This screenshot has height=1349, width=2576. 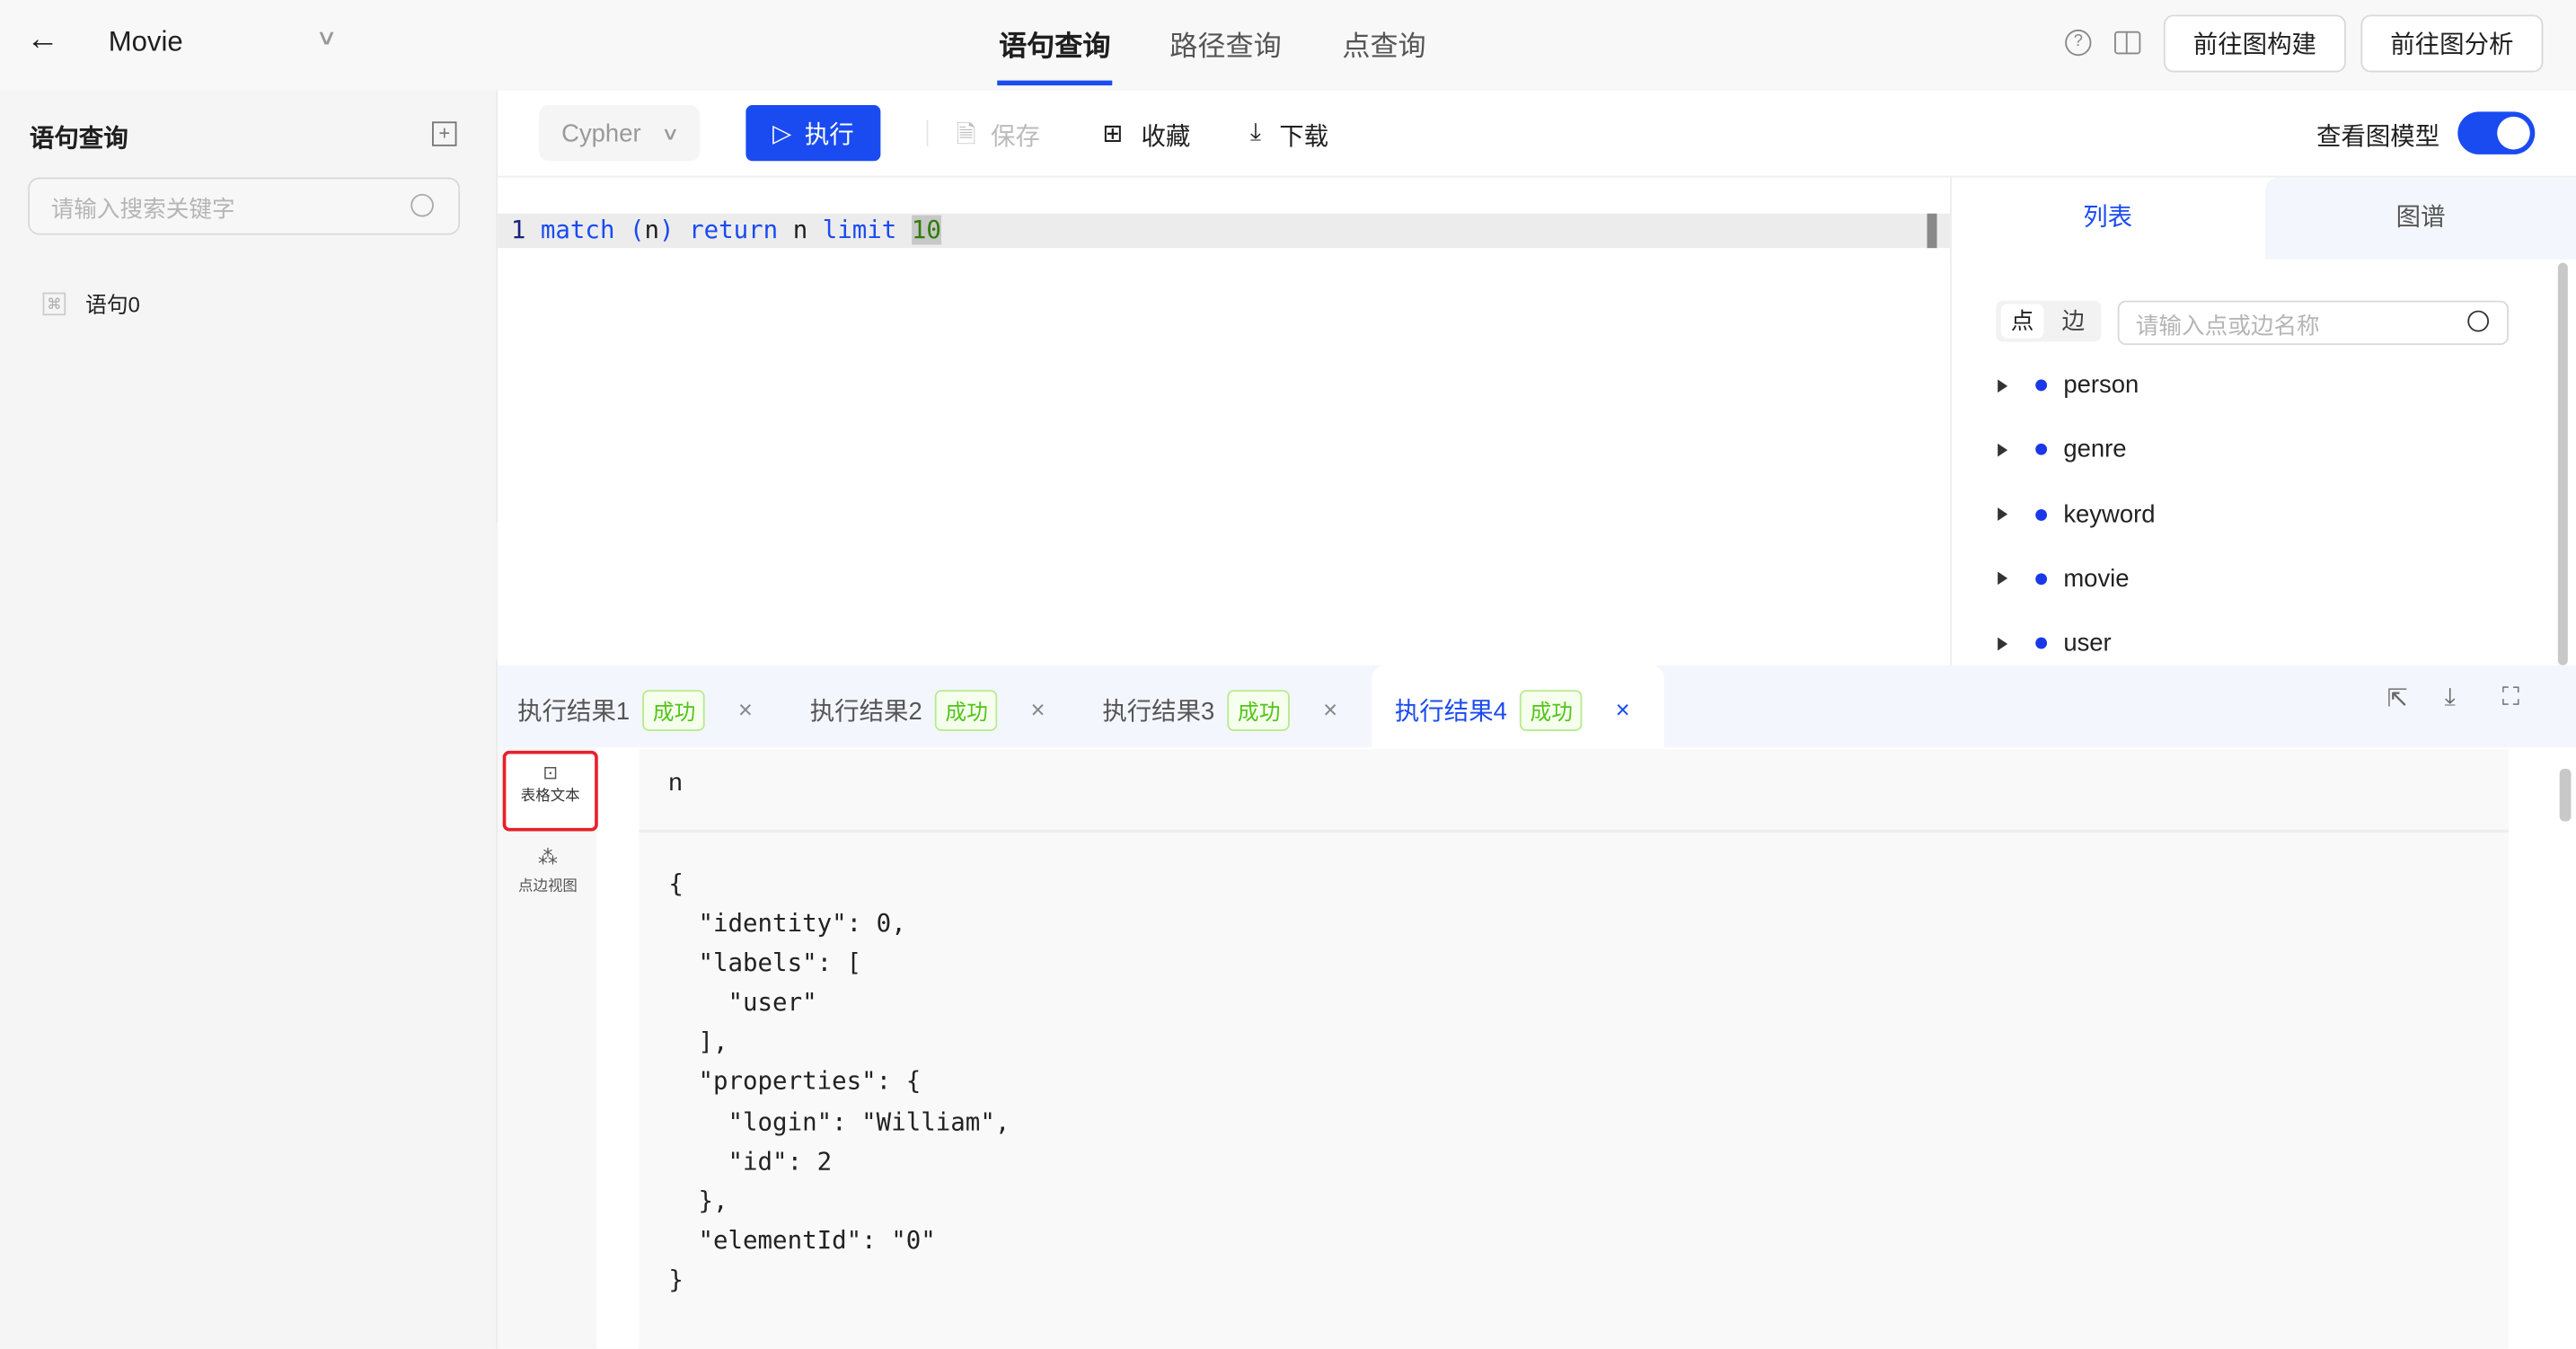 I want to click on graph-selector: Movie, so click(x=146, y=42).